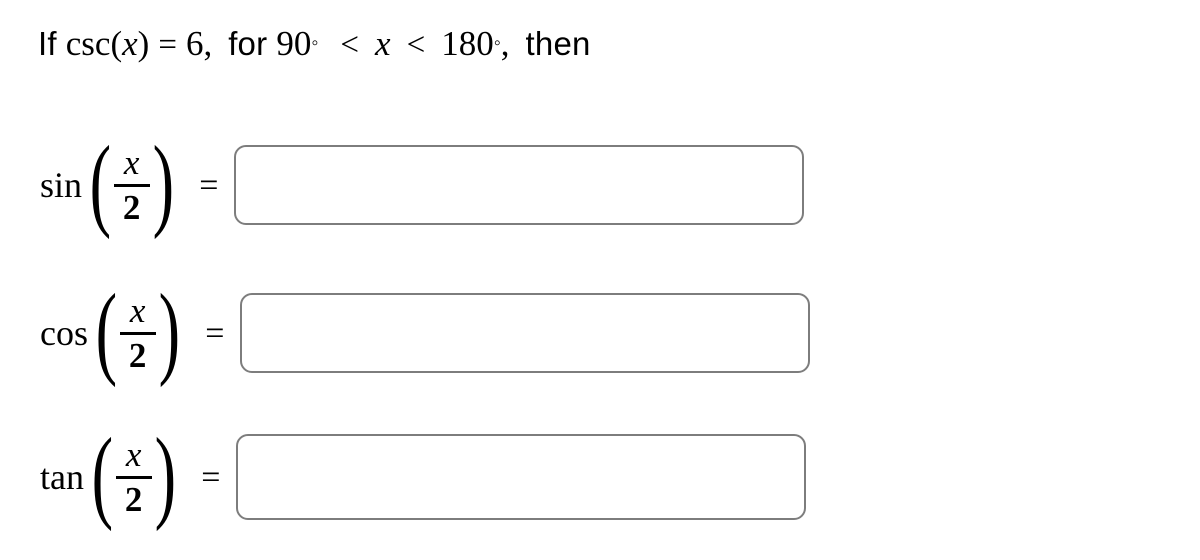 This screenshot has height=560, width=1200. I want to click on function-name-cos: cos, so click(64, 333).